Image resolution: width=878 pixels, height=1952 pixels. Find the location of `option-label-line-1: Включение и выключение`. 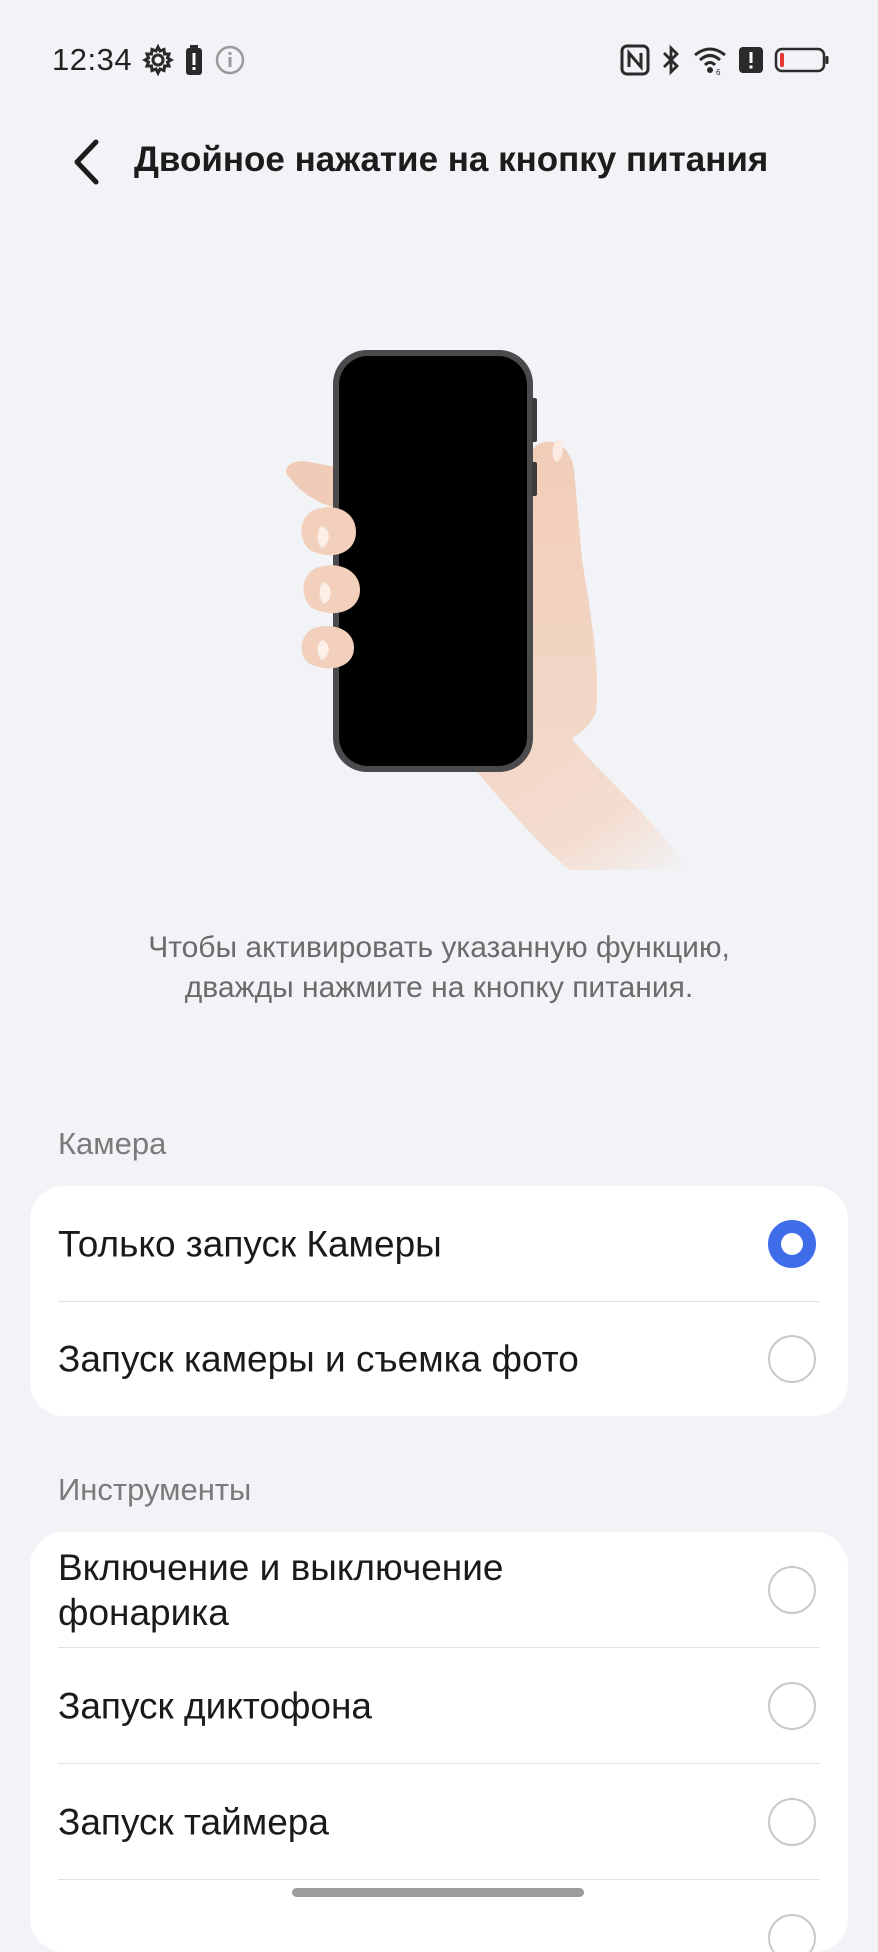

option-label-line-1: Включение и выключение is located at coordinates (281, 1567).